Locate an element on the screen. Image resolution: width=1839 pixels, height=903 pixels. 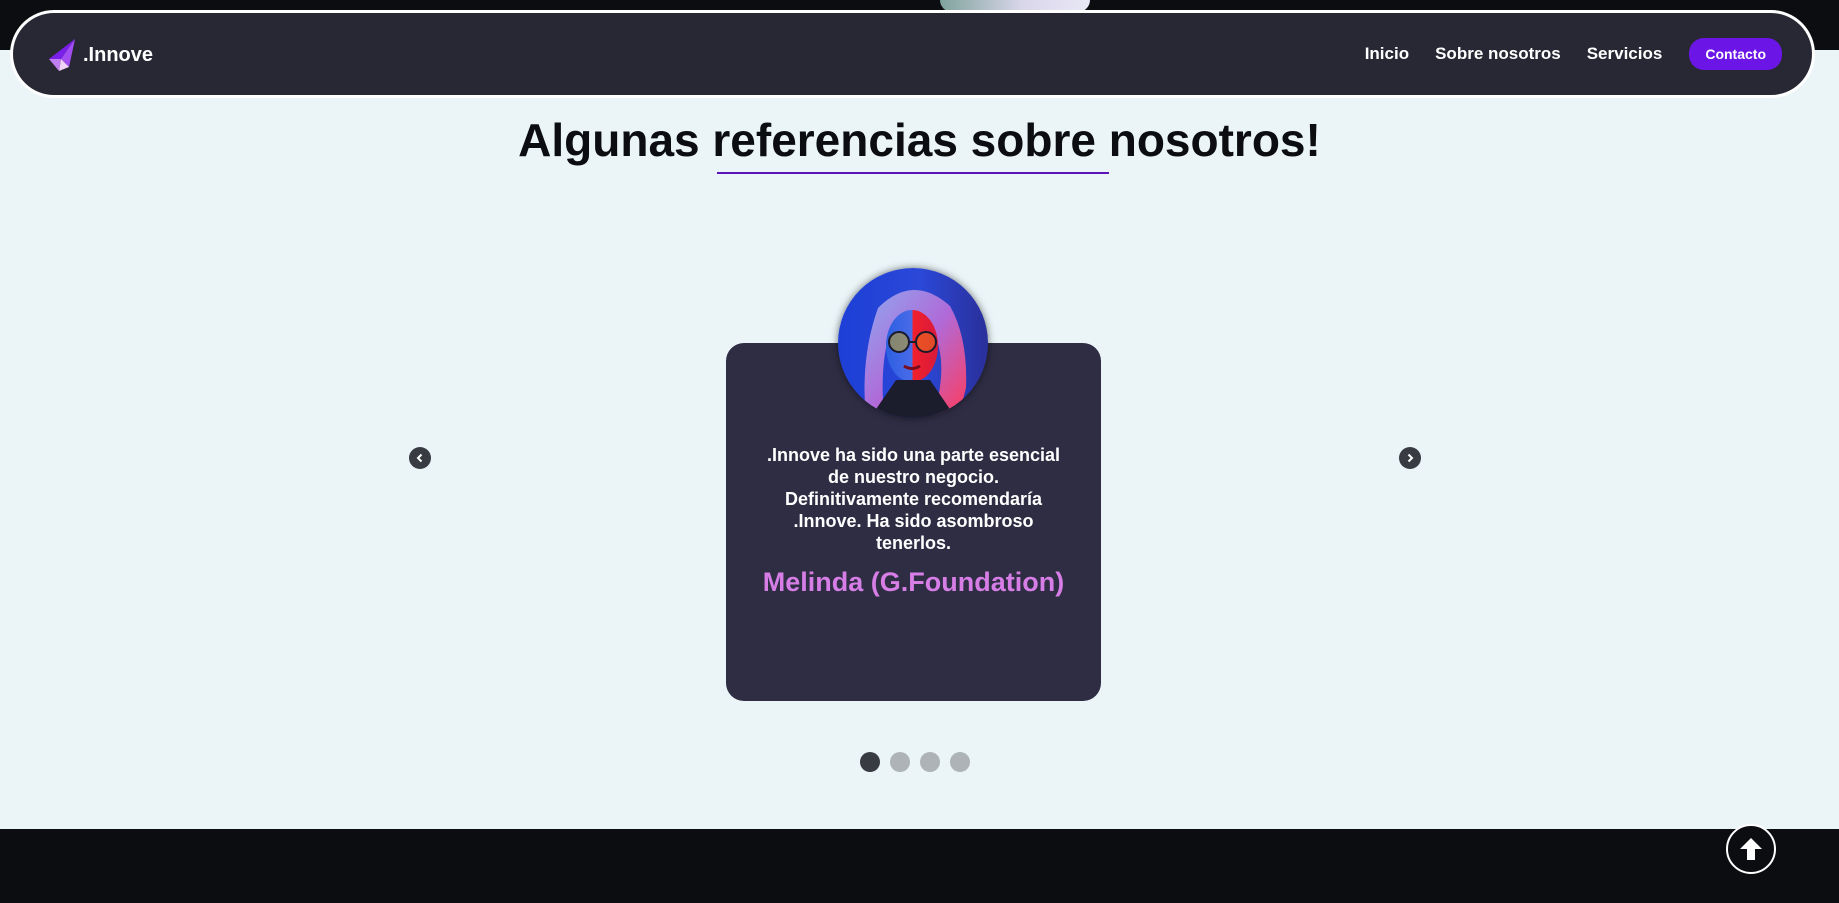
carousel-next-button is located at coordinates (1410, 458).